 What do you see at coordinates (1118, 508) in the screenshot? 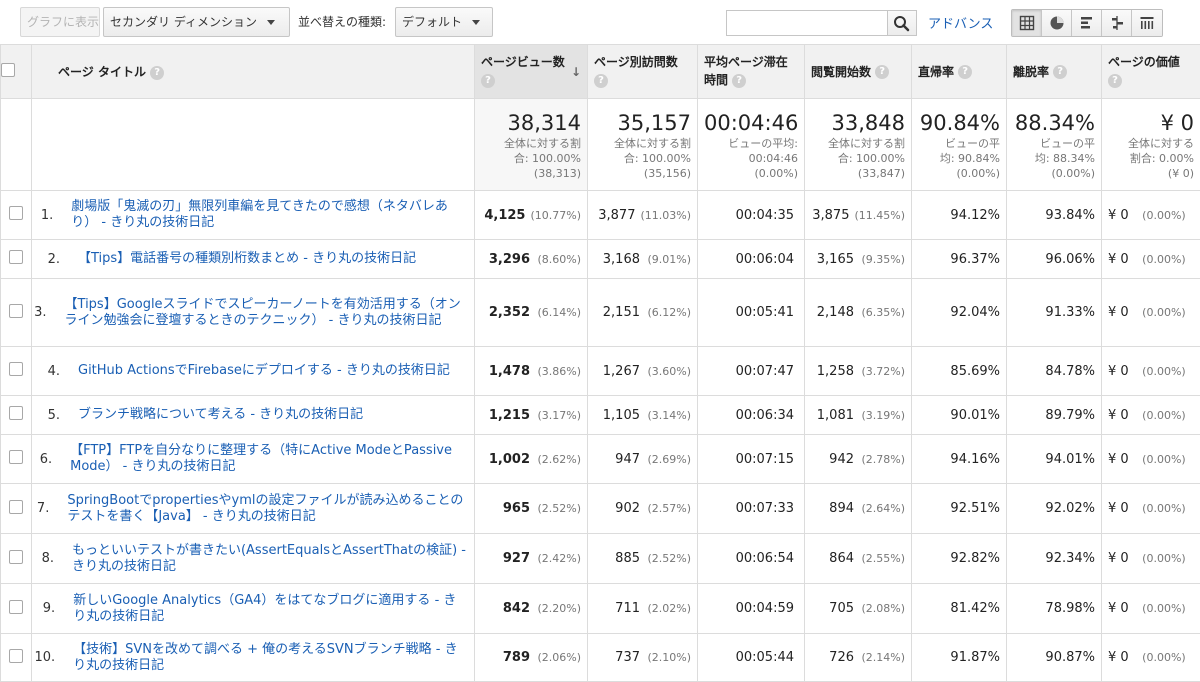
I see `value: ¥ 0` at bounding box center [1118, 508].